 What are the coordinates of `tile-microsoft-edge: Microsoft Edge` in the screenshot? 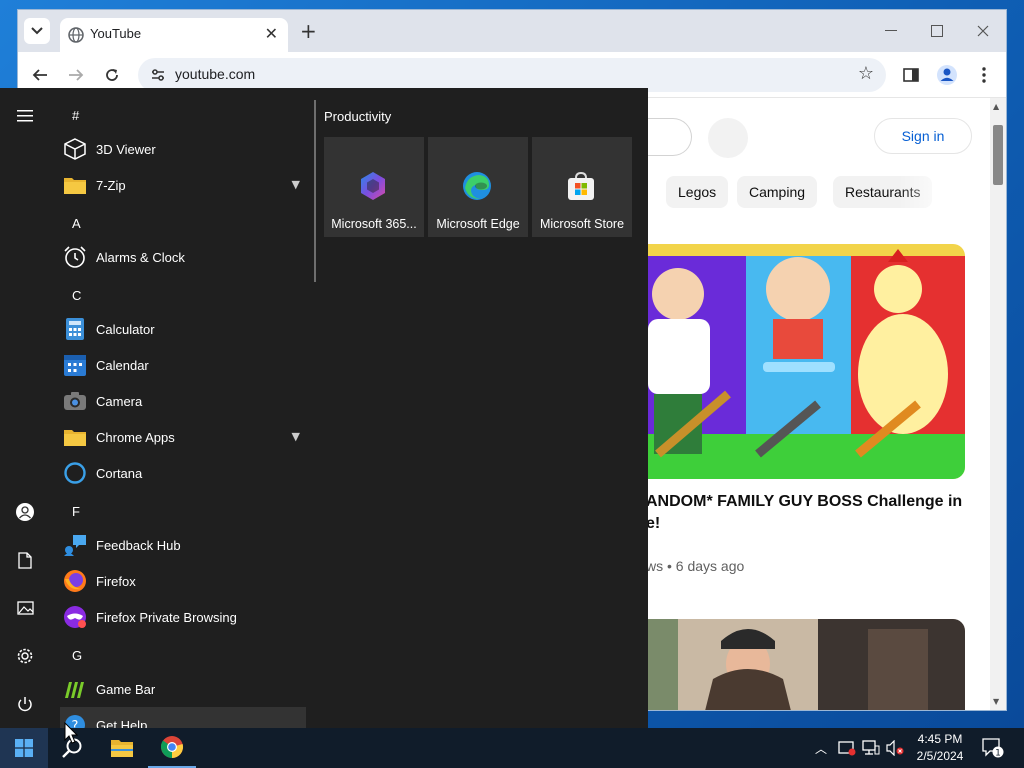 It's located at (478, 187).